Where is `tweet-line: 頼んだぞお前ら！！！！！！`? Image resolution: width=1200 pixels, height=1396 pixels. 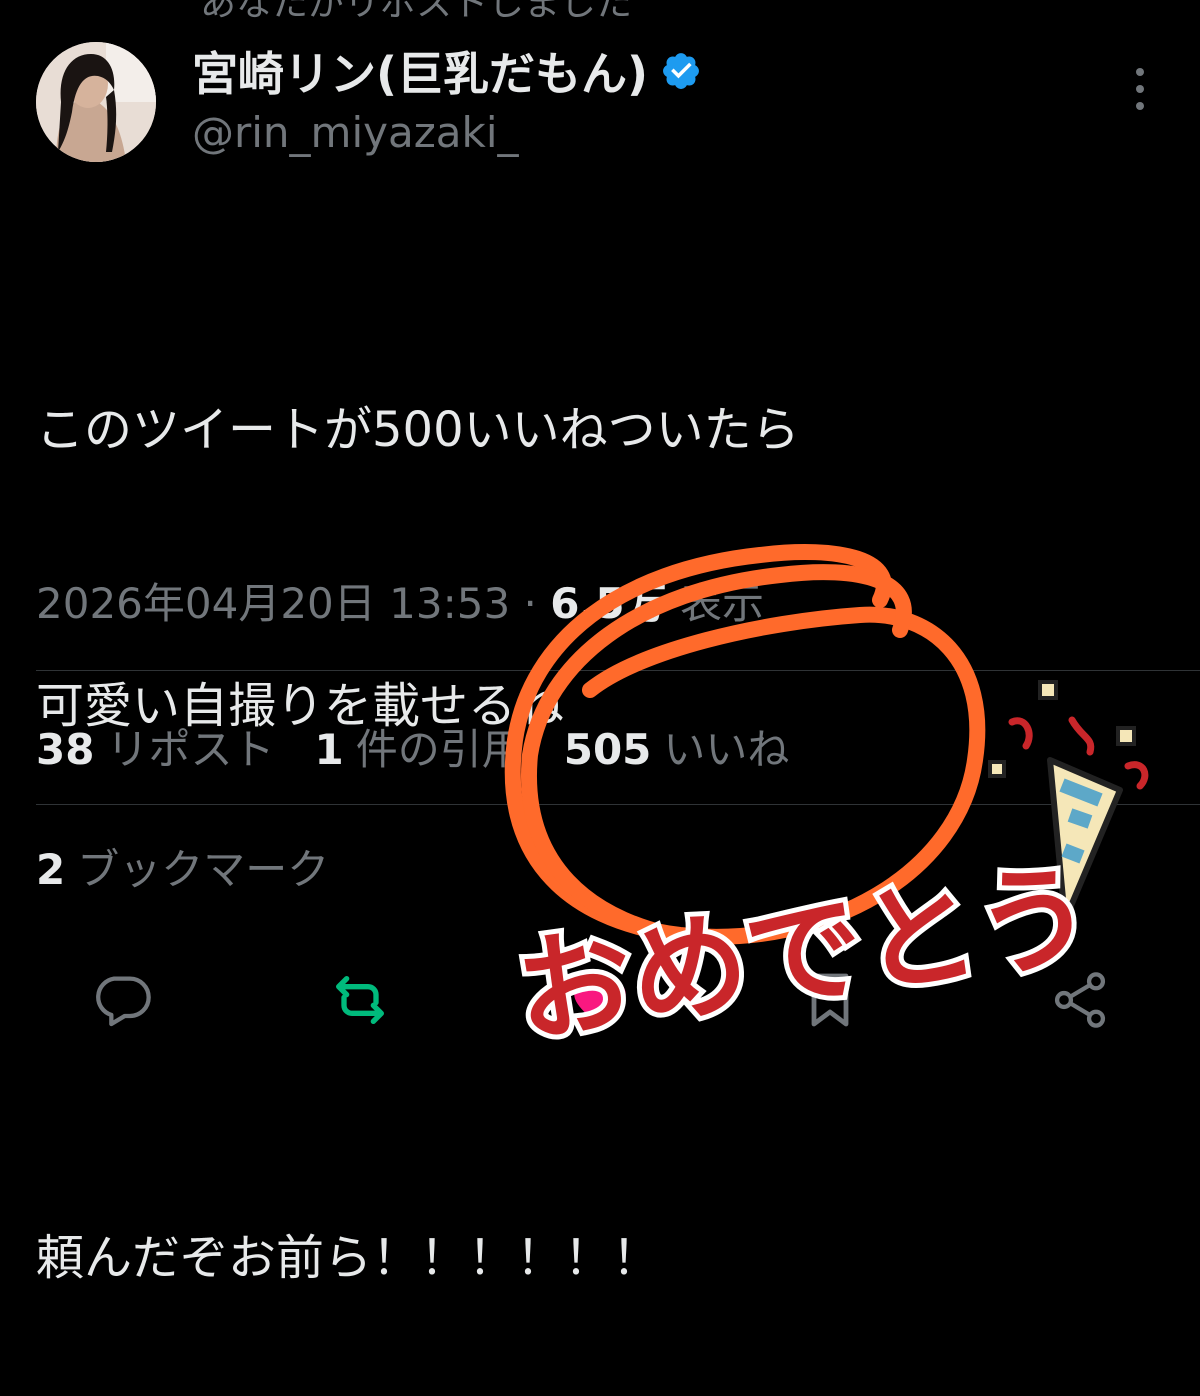
tweet-line: 頼んだぞお前ら！！！！！！ is located at coordinates (348, 1258).